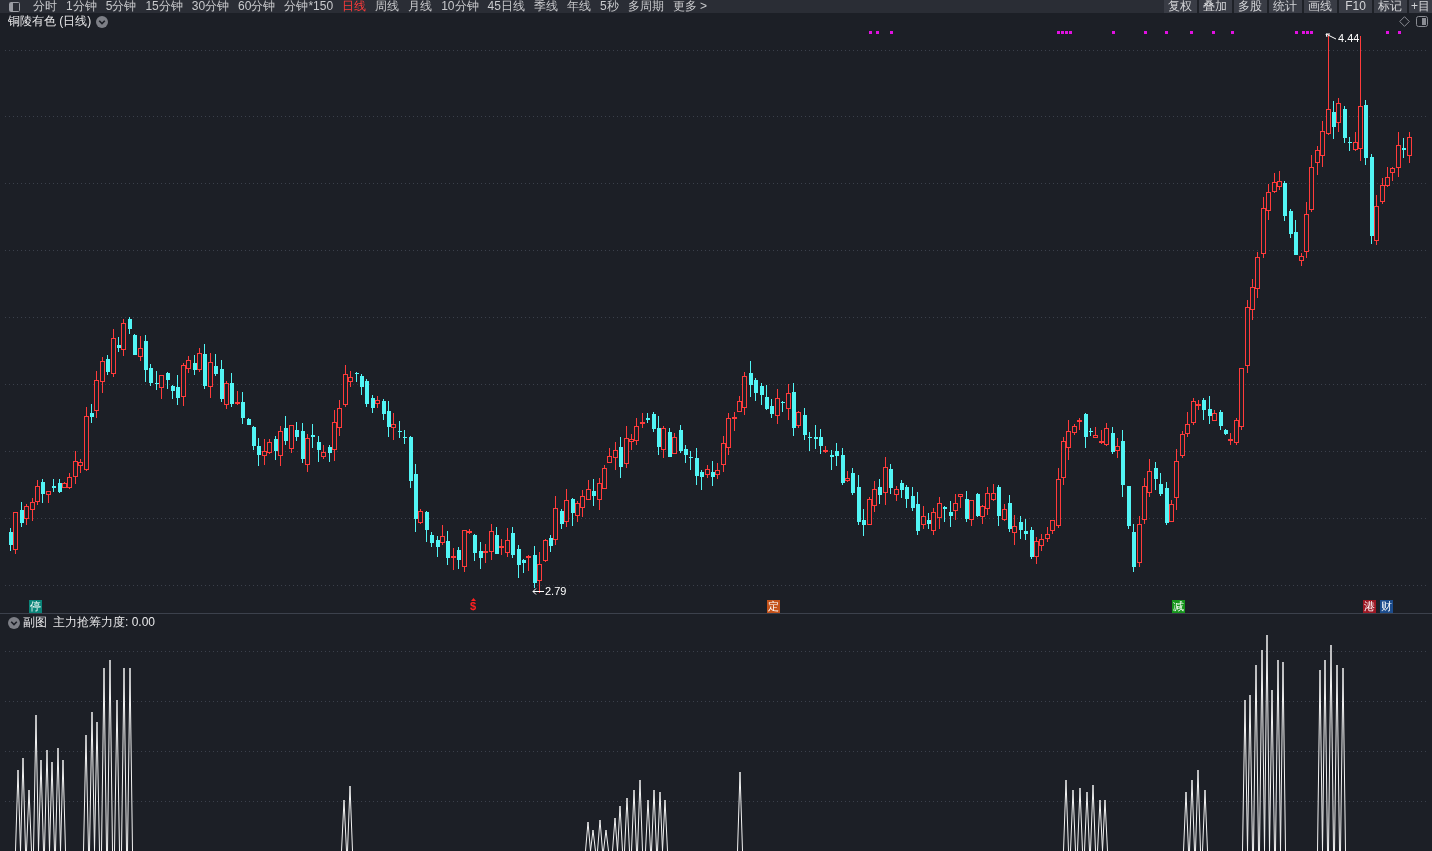  I want to click on period-tab: 分时, so click(45, 6).